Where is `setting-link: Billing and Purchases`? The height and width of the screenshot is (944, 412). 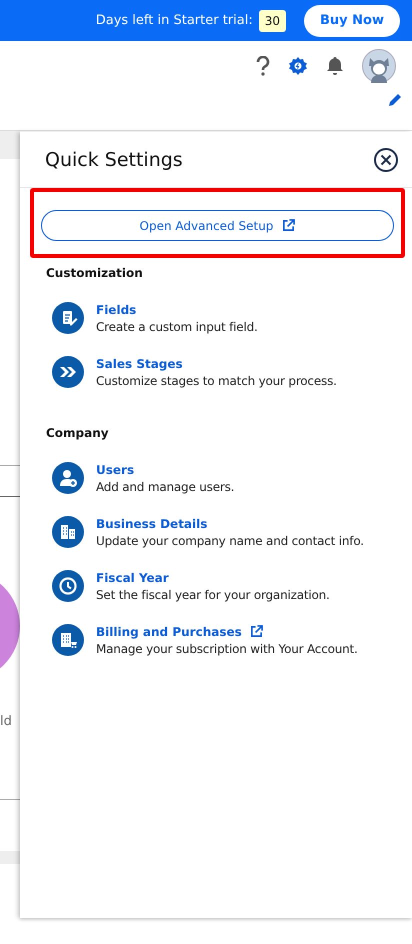 setting-link: Billing and Purchases is located at coordinates (169, 631).